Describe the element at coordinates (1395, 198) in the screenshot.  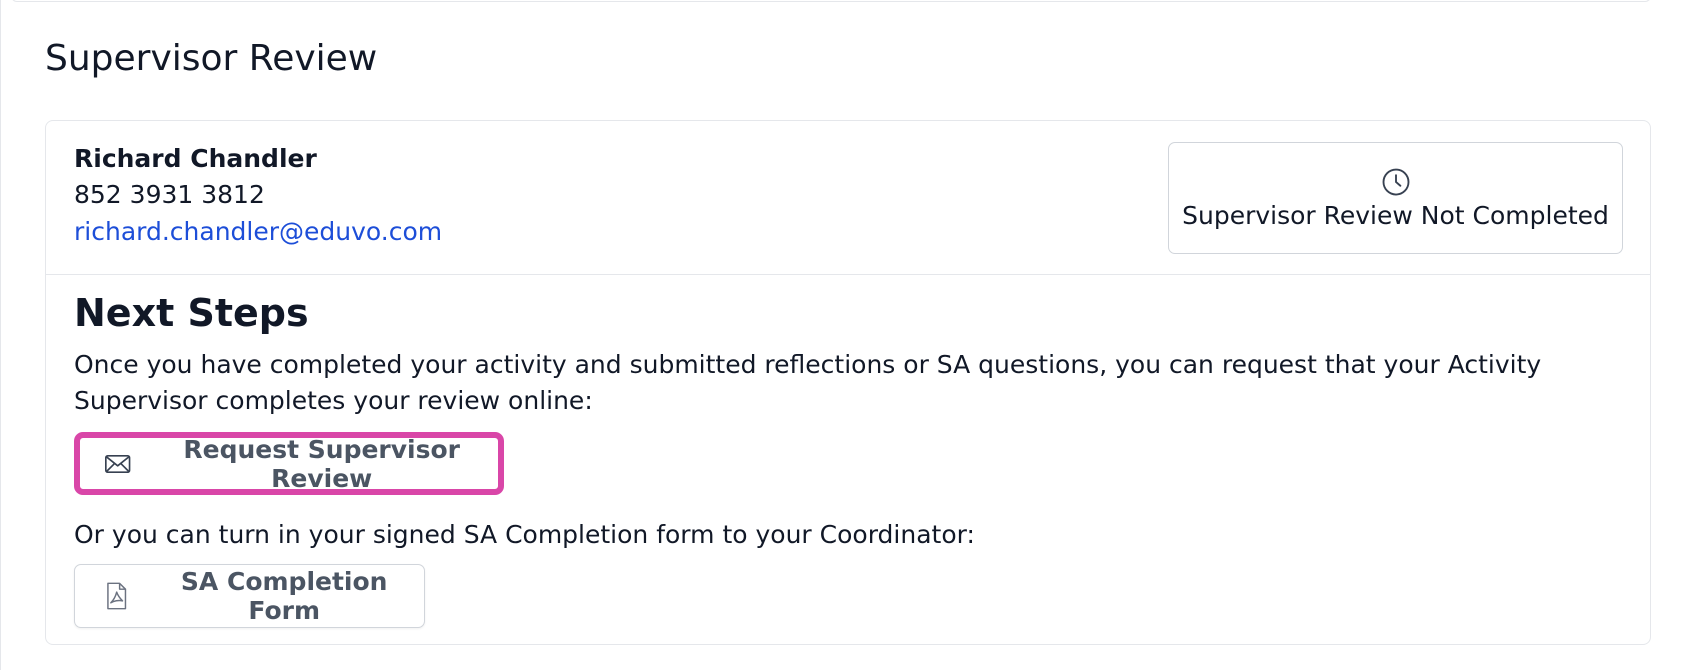
I see `review-status-box: Supervisor Review Not Completed` at that location.